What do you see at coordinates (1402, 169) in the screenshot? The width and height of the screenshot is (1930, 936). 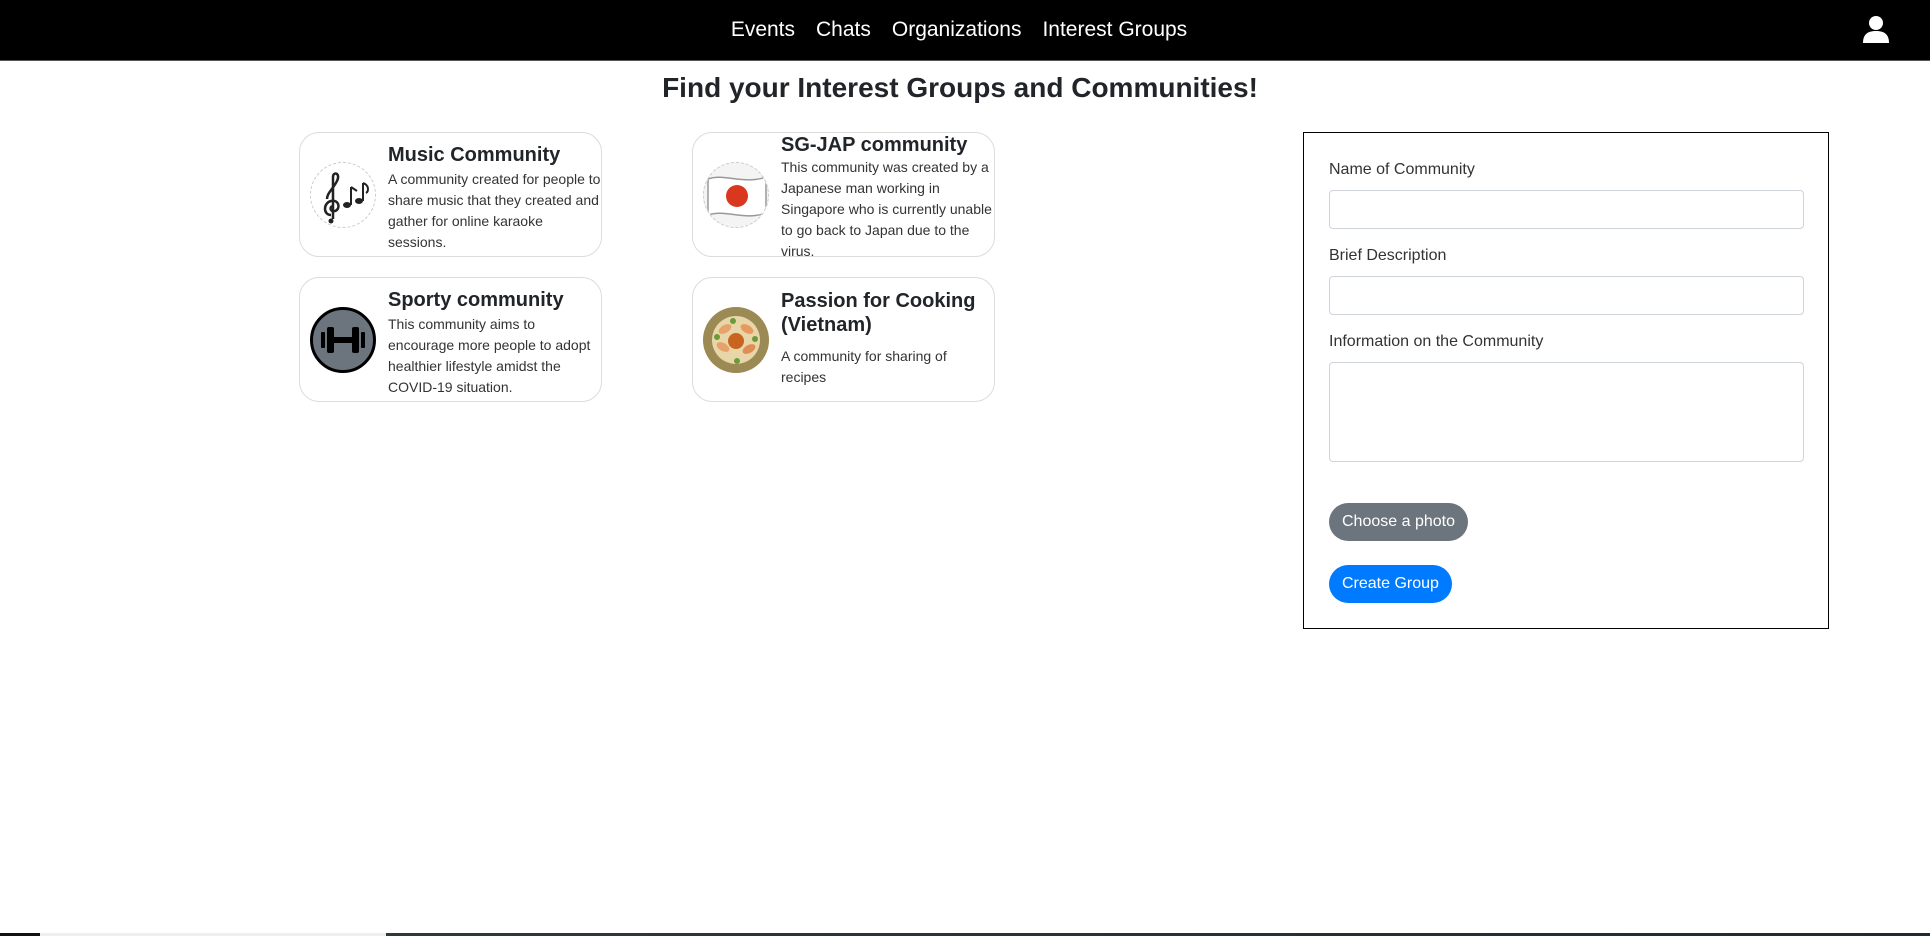 I see `name-of-community-label: Name of Community` at bounding box center [1402, 169].